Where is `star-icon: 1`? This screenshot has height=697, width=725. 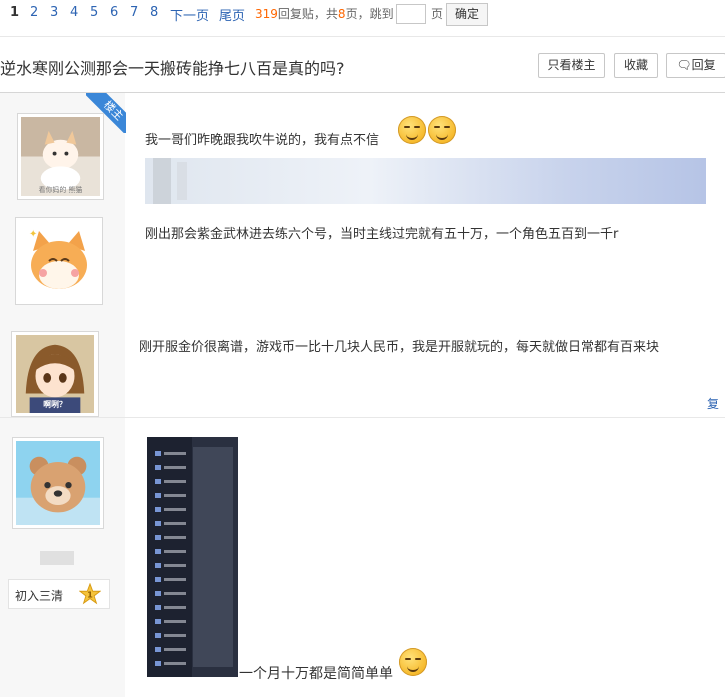 star-icon: 1 is located at coordinates (90, 593).